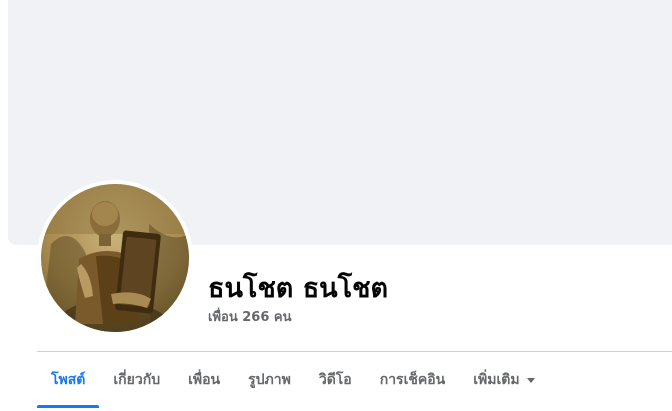  I want to click on tab-videos: วิดีโอ, so click(335, 380).